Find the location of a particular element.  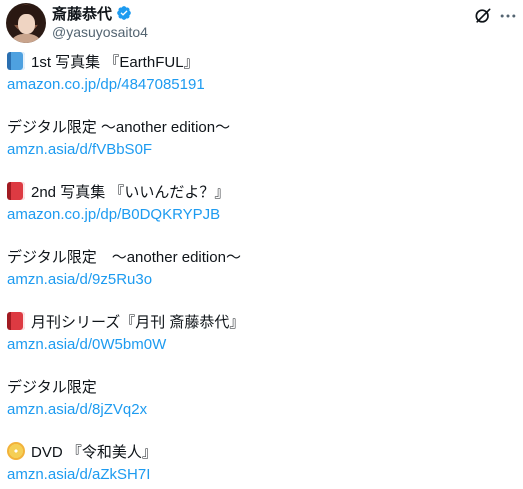

product-link: amzn.asia/d/0W5bm0W is located at coordinates (262, 345).